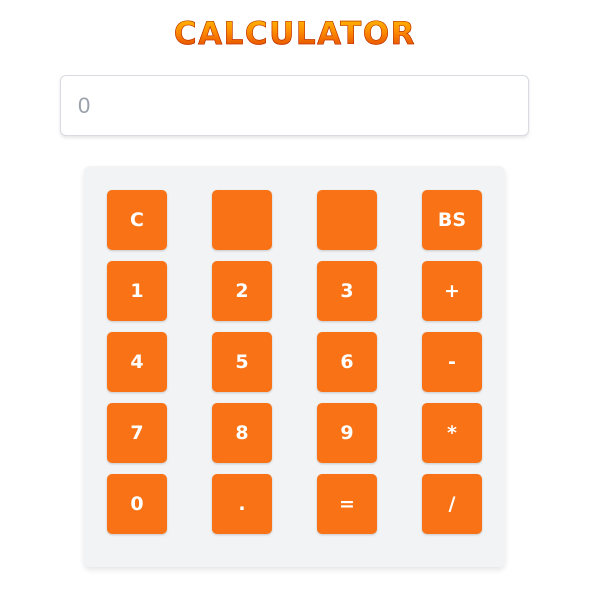  Describe the element at coordinates (452, 362) in the screenshot. I see `subtract-button: -` at that location.